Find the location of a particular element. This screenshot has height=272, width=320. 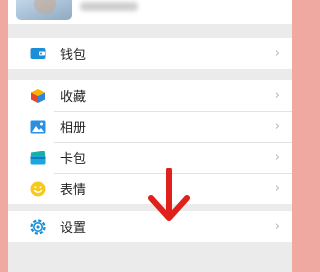

card-package-icon is located at coordinates (38, 158).